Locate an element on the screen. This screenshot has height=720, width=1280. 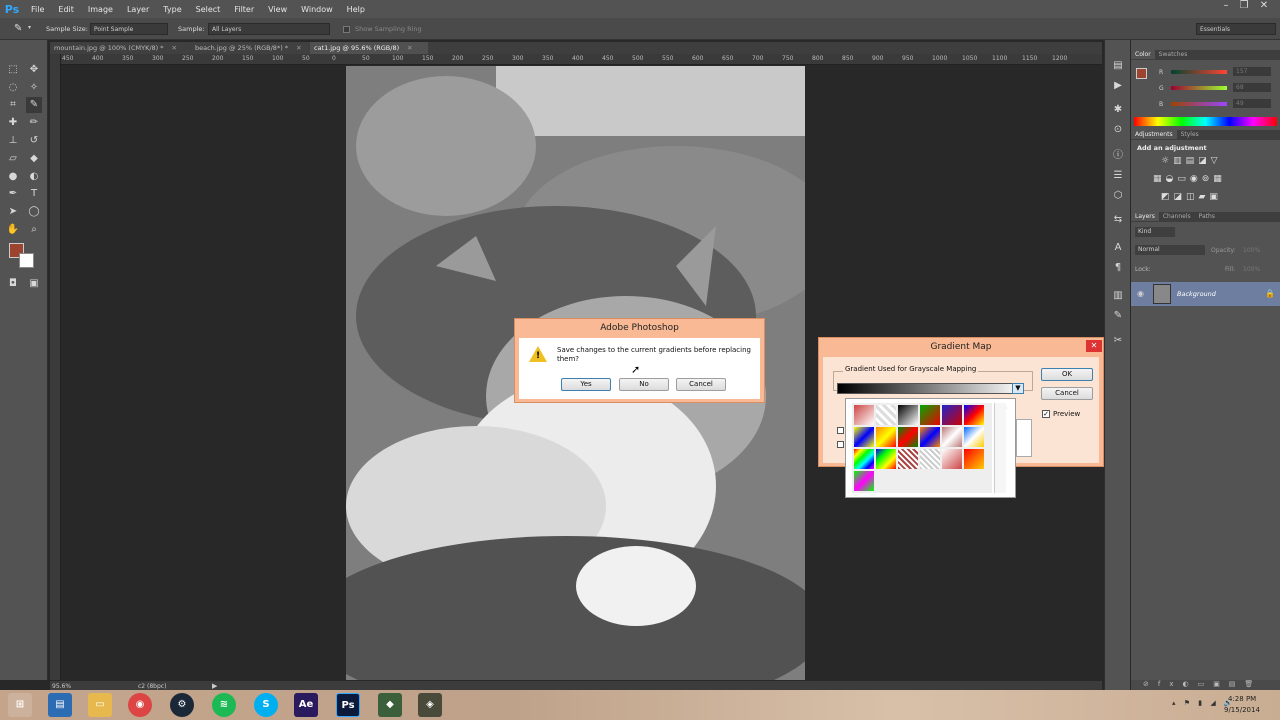
layers-footer-buttons: ⊘fx◐▭▣▤🗑 is located at coordinates (1205, 685).